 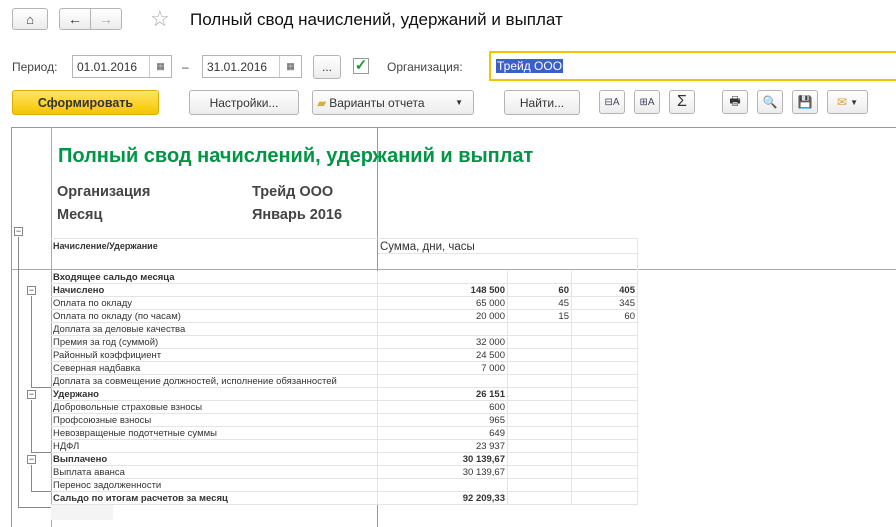 What do you see at coordinates (107, 66) in the screenshot?
I see `date-from-value: 01.01.2016` at bounding box center [107, 66].